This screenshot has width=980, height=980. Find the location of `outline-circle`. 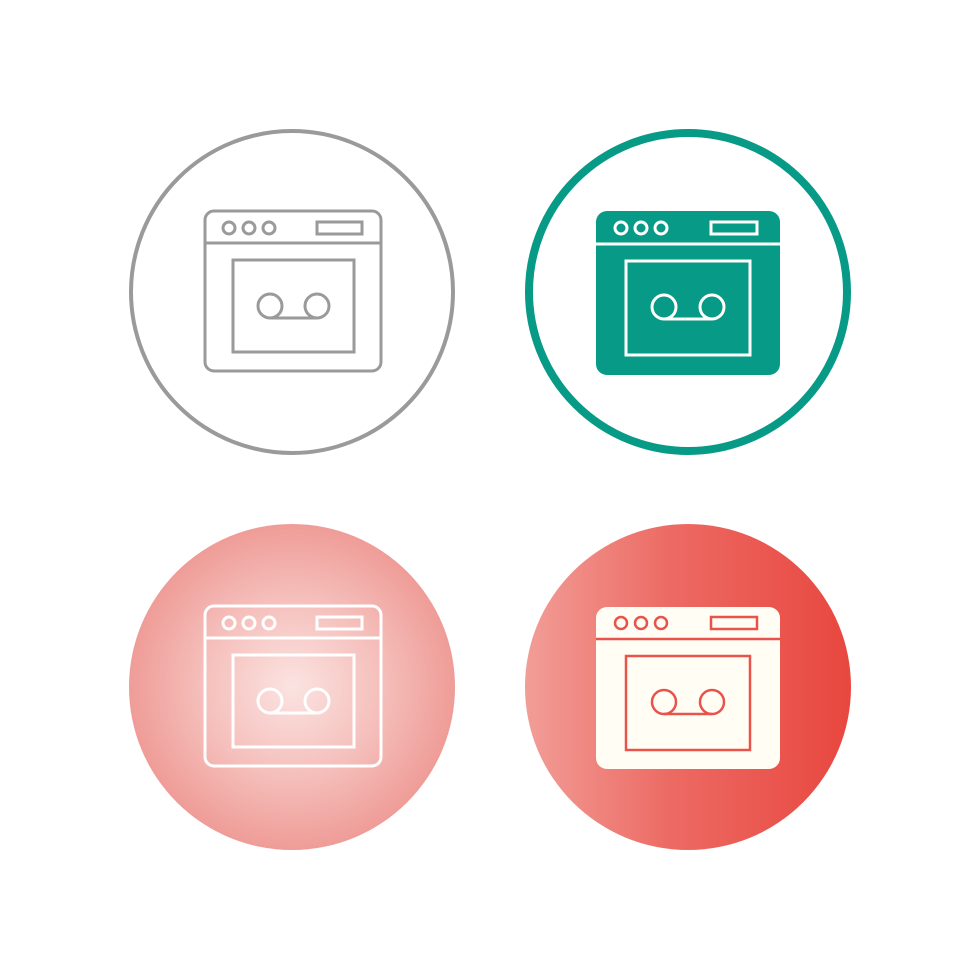

outline-circle is located at coordinates (292, 292).